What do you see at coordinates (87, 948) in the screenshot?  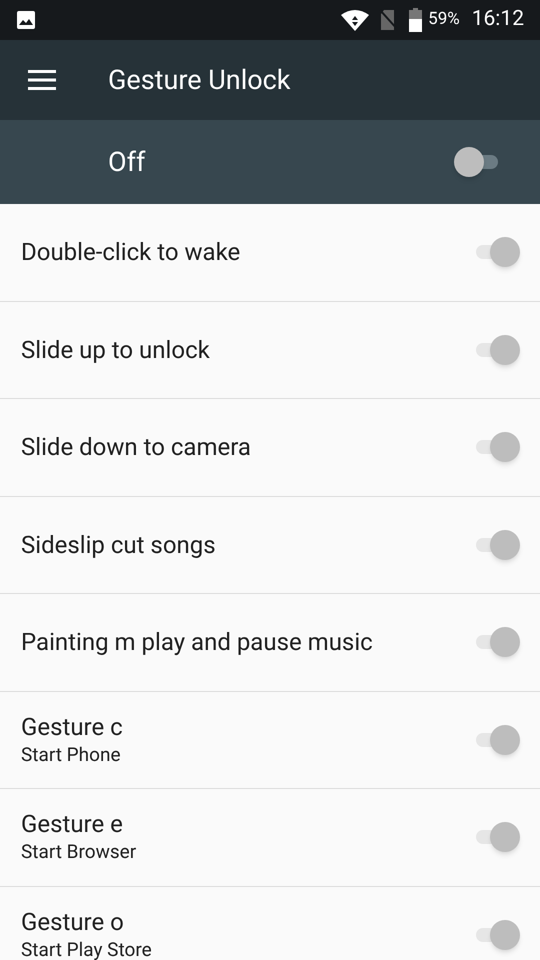 I see `setting-subtitle: Start Play Store` at bounding box center [87, 948].